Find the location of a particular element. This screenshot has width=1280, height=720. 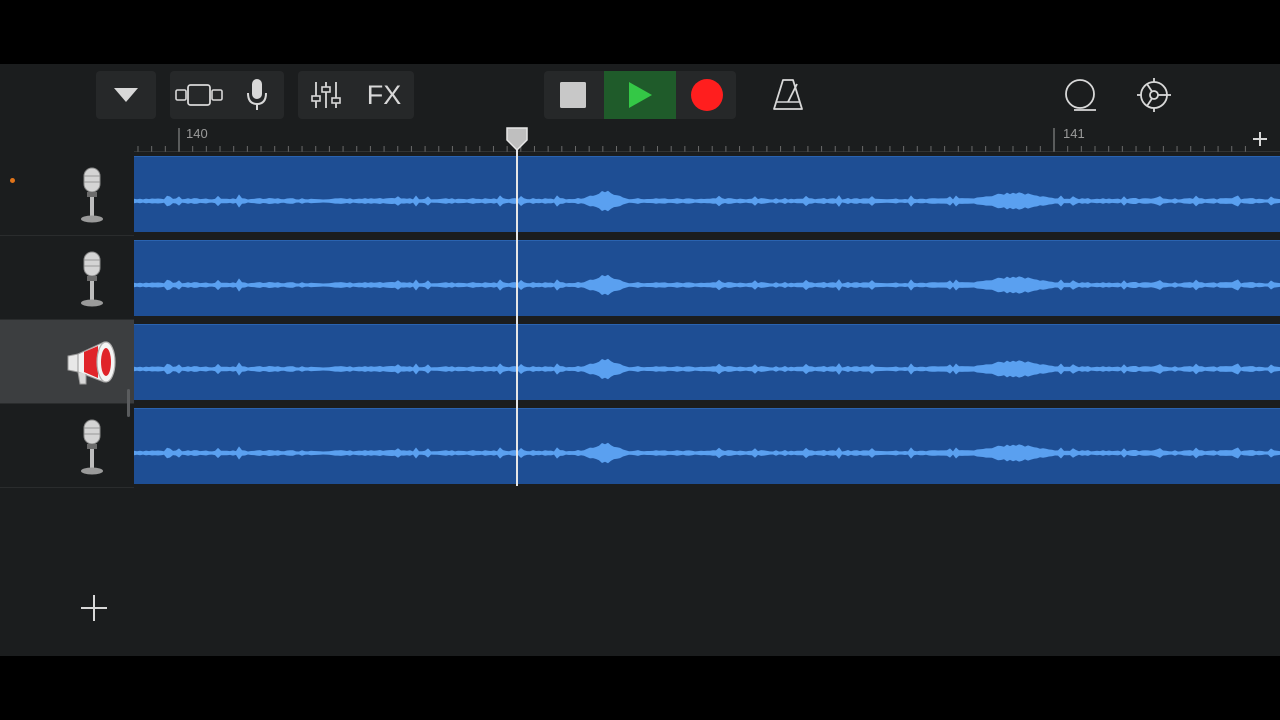

letterbox-bottom is located at coordinates (640, 688).